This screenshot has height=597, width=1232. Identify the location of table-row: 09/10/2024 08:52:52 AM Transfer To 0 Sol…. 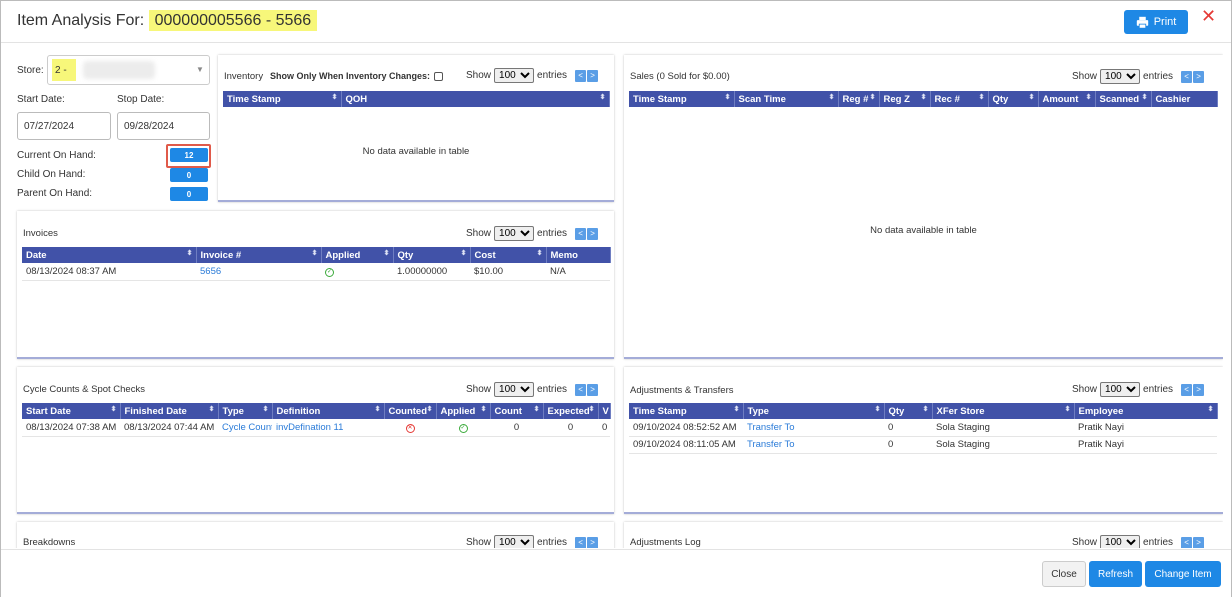
(923, 428).